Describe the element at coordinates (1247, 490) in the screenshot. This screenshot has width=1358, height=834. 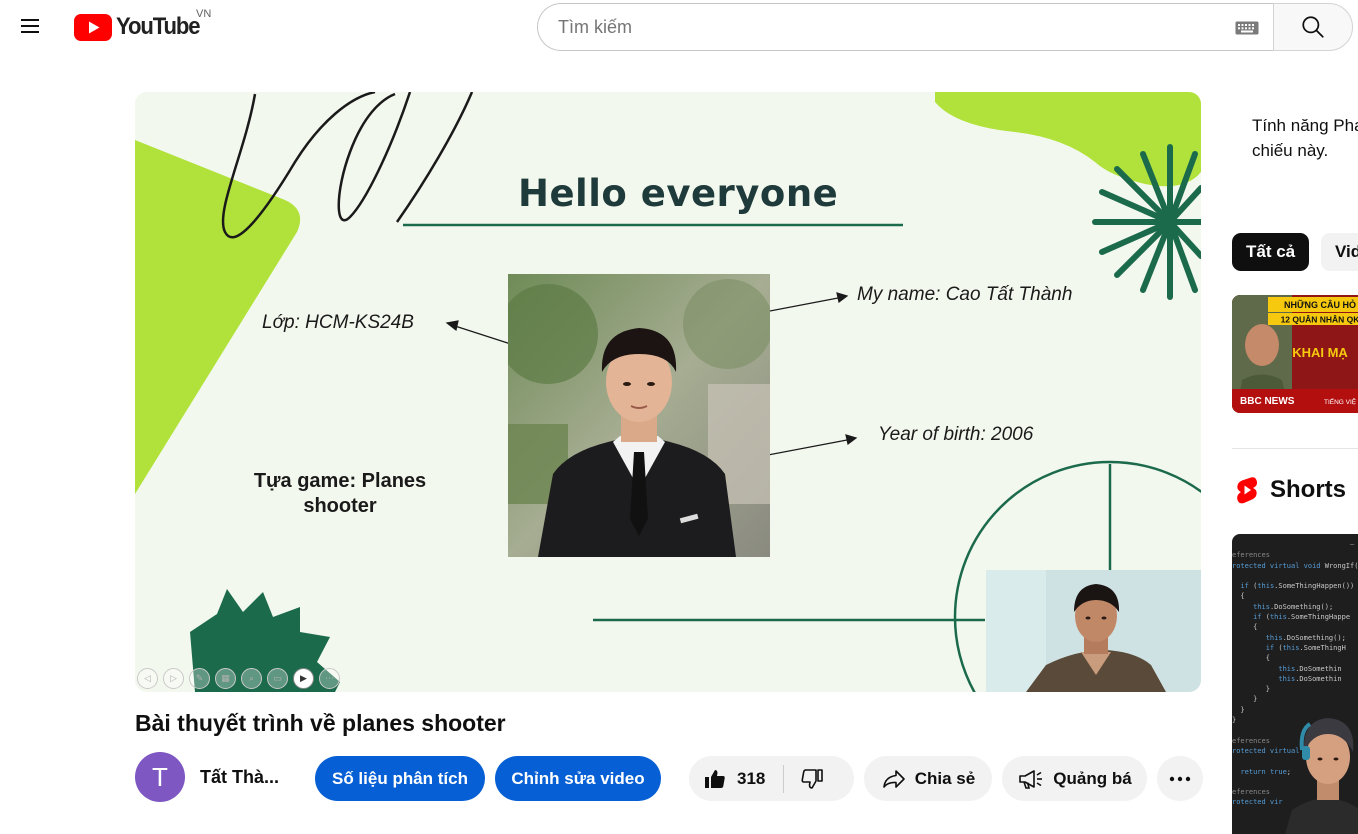
I see `shorts-icon` at that location.